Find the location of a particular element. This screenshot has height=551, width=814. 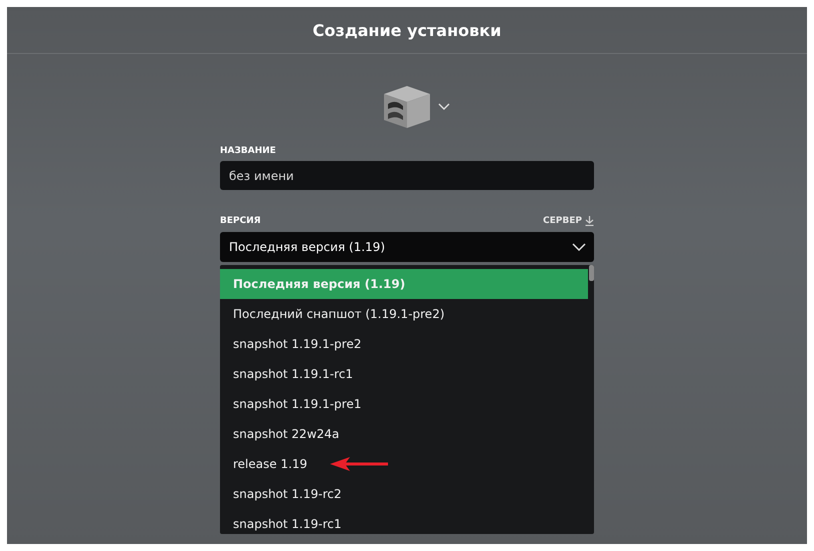

version-option: snapshot 1.19.1-pre2 is located at coordinates (404, 344).